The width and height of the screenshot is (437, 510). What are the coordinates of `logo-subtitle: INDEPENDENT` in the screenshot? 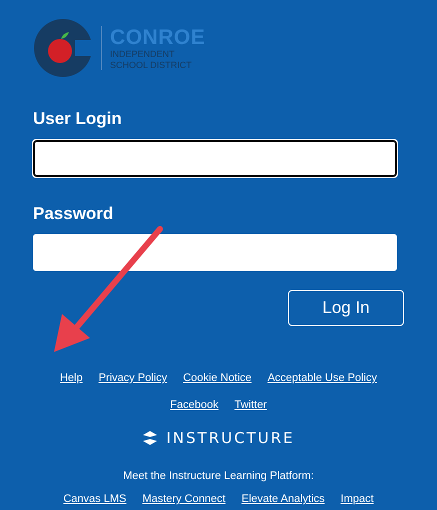 It's located at (143, 53).